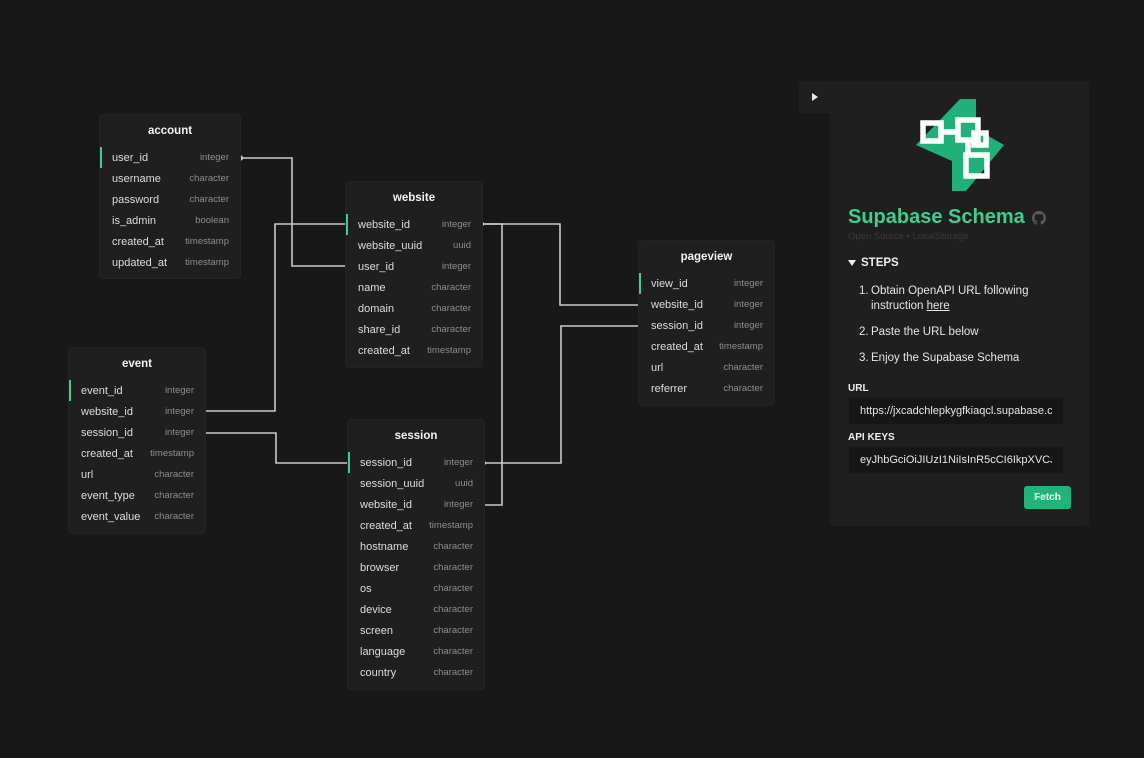  I want to click on column-name: password, so click(136, 199).